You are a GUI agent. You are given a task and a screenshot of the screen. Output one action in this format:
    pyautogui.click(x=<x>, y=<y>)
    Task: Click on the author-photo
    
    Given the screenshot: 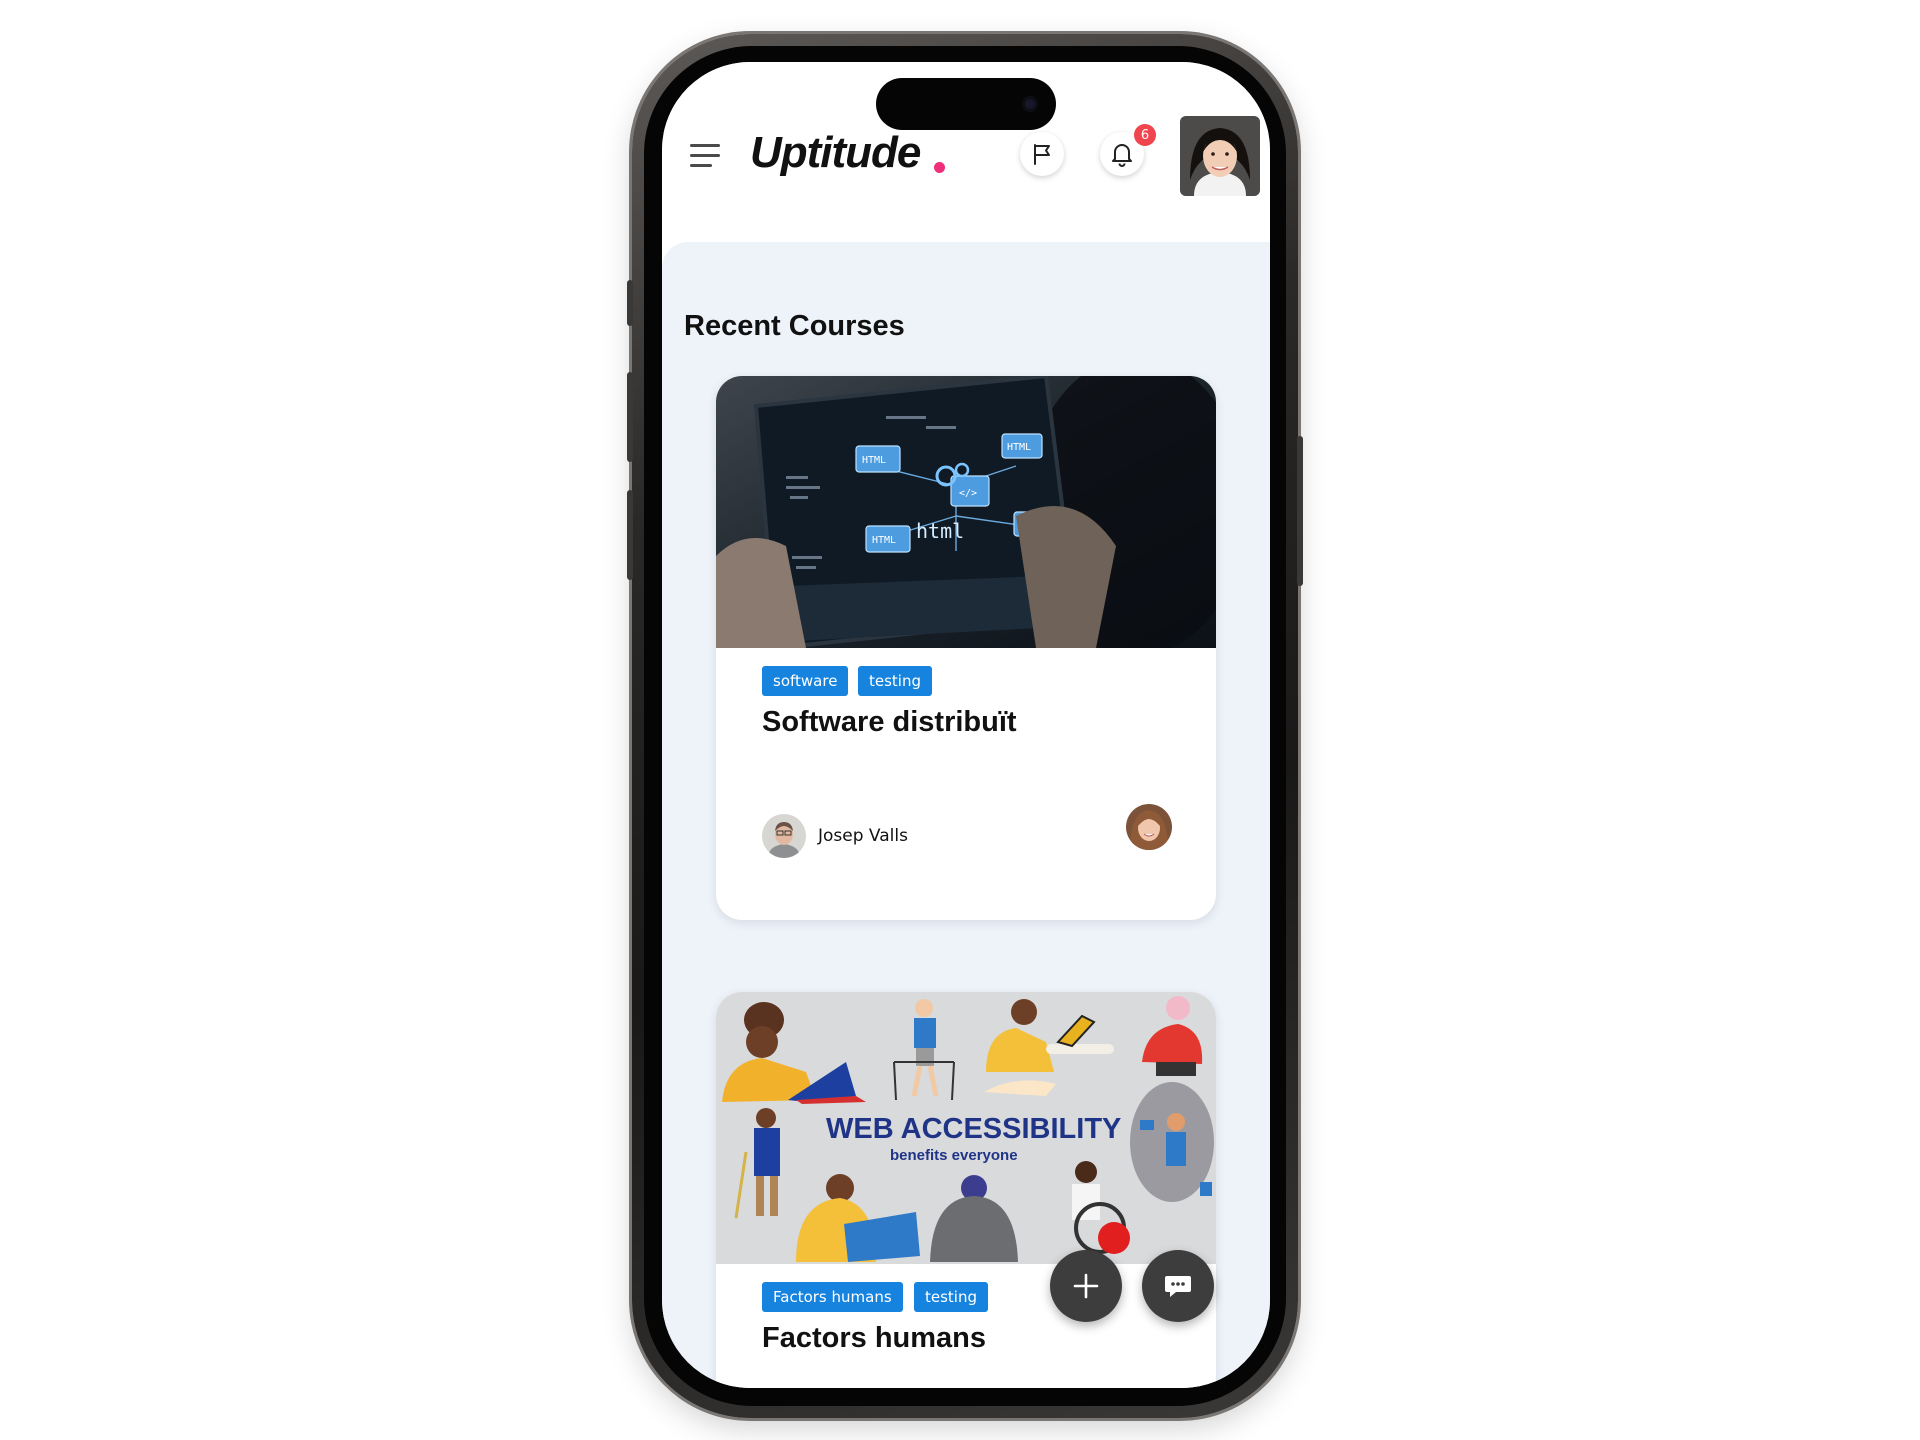 What is the action you would take?
    pyautogui.click(x=784, y=836)
    